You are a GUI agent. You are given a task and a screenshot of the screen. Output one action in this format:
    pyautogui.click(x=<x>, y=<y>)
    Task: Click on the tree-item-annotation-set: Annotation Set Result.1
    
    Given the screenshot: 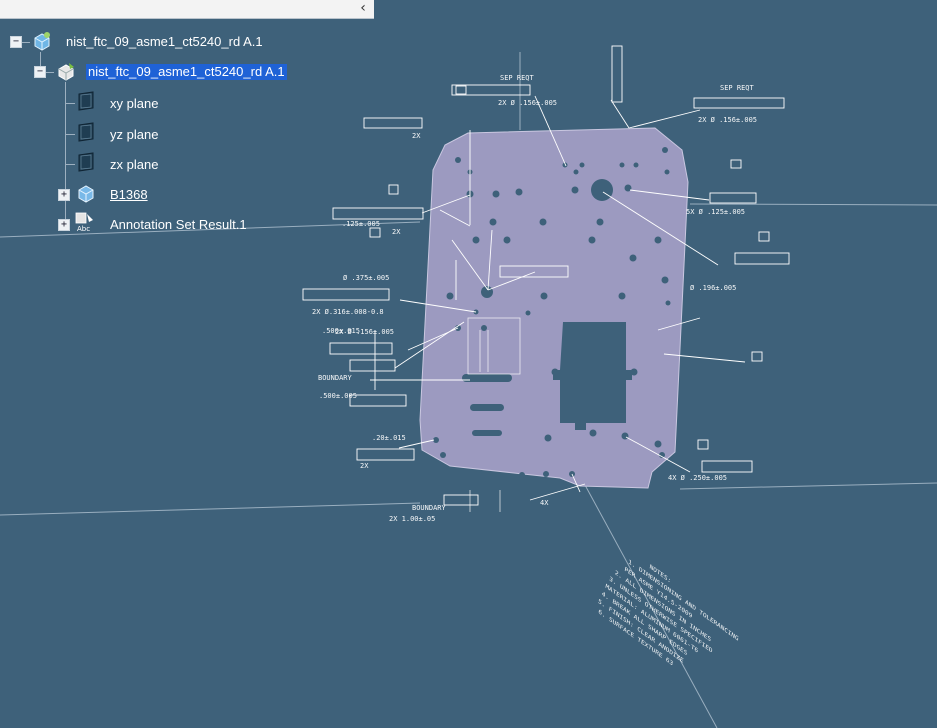 What is the action you would take?
    pyautogui.click(x=178, y=225)
    